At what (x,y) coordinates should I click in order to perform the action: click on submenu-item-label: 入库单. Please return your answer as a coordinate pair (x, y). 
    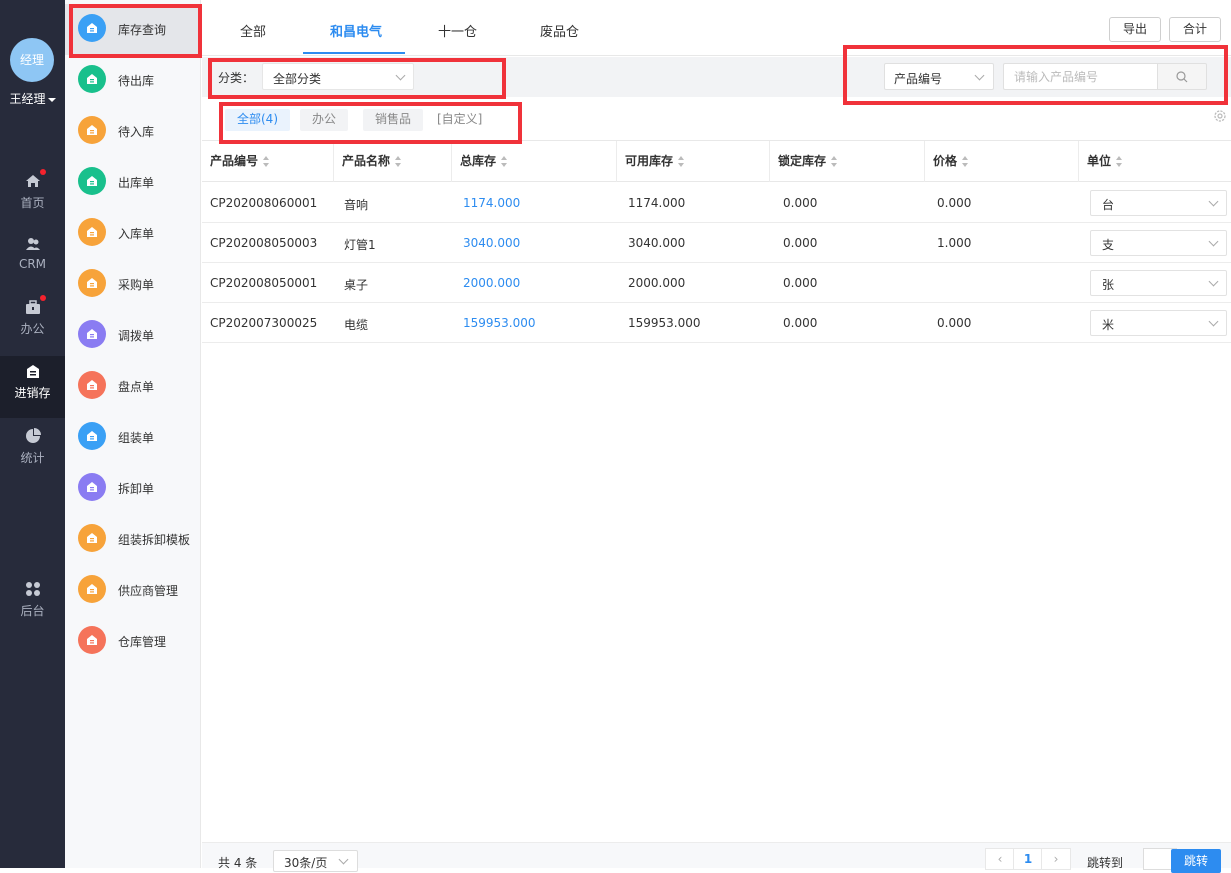
    Looking at the image, I should click on (136, 234).